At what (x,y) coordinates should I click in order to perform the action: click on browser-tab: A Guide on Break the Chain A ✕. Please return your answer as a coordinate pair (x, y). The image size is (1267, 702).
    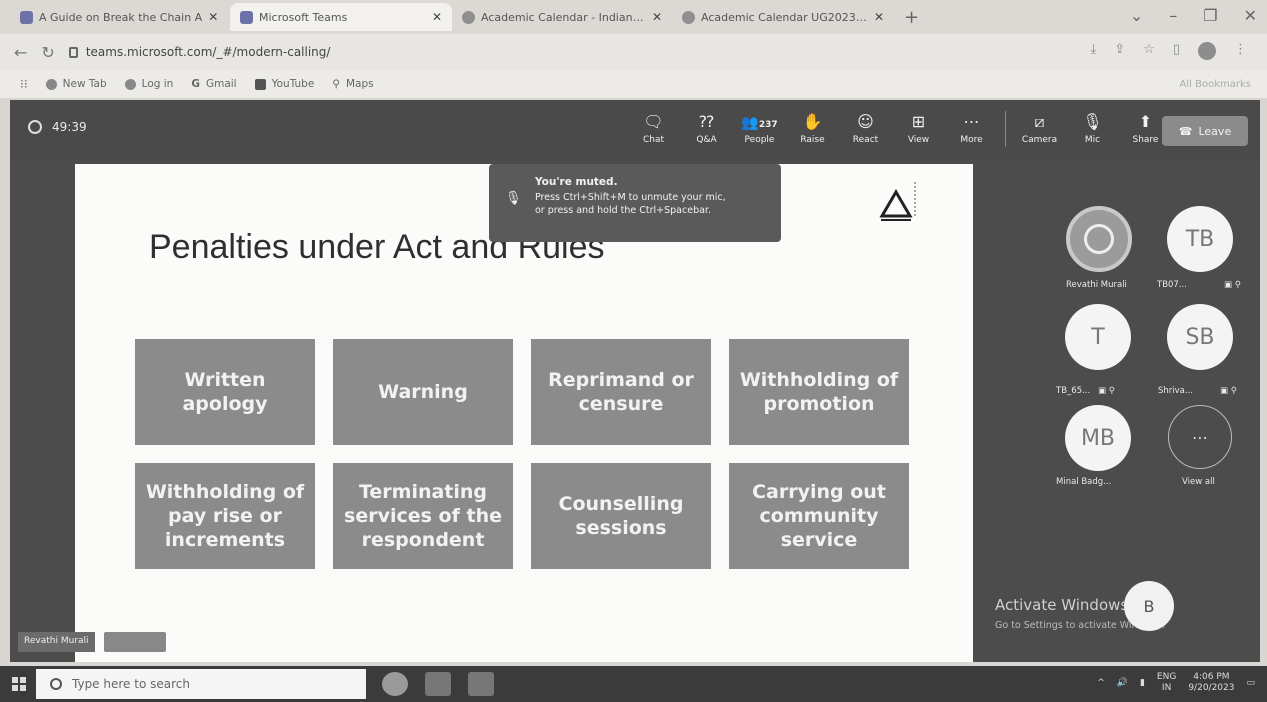
    Looking at the image, I should click on (120, 17).